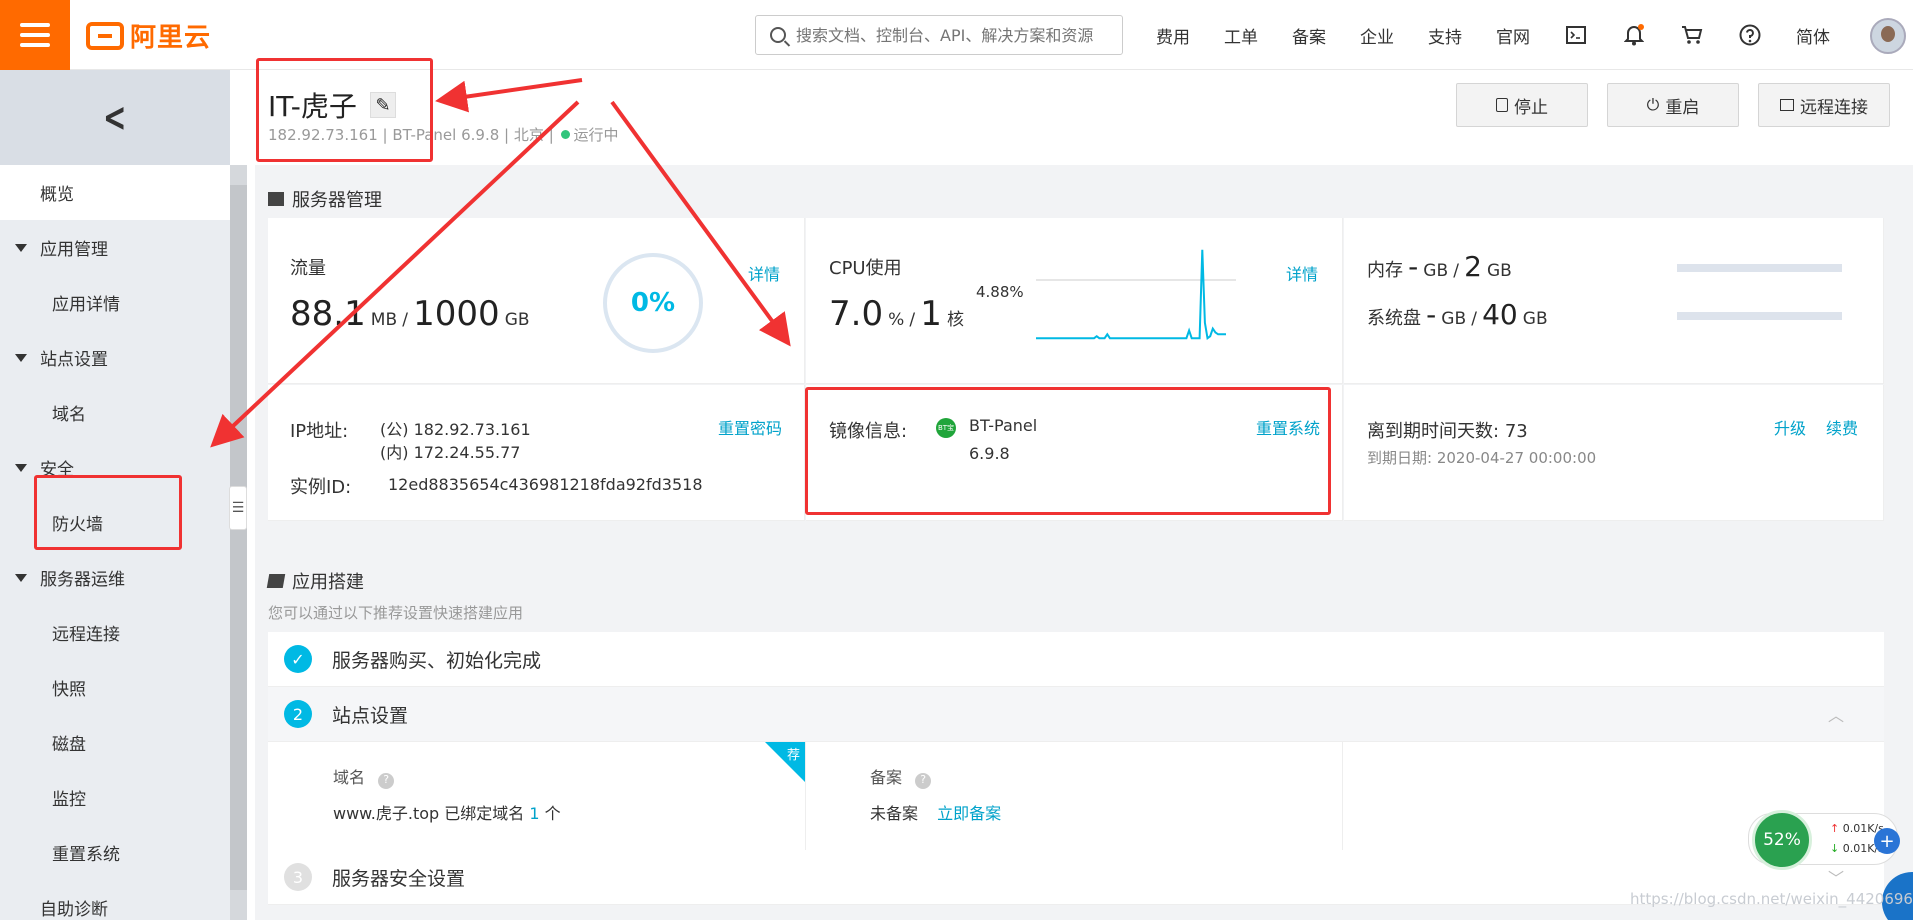 This screenshot has width=1913, height=920. I want to click on speed-percent-badge: 52%, so click(1782, 840).